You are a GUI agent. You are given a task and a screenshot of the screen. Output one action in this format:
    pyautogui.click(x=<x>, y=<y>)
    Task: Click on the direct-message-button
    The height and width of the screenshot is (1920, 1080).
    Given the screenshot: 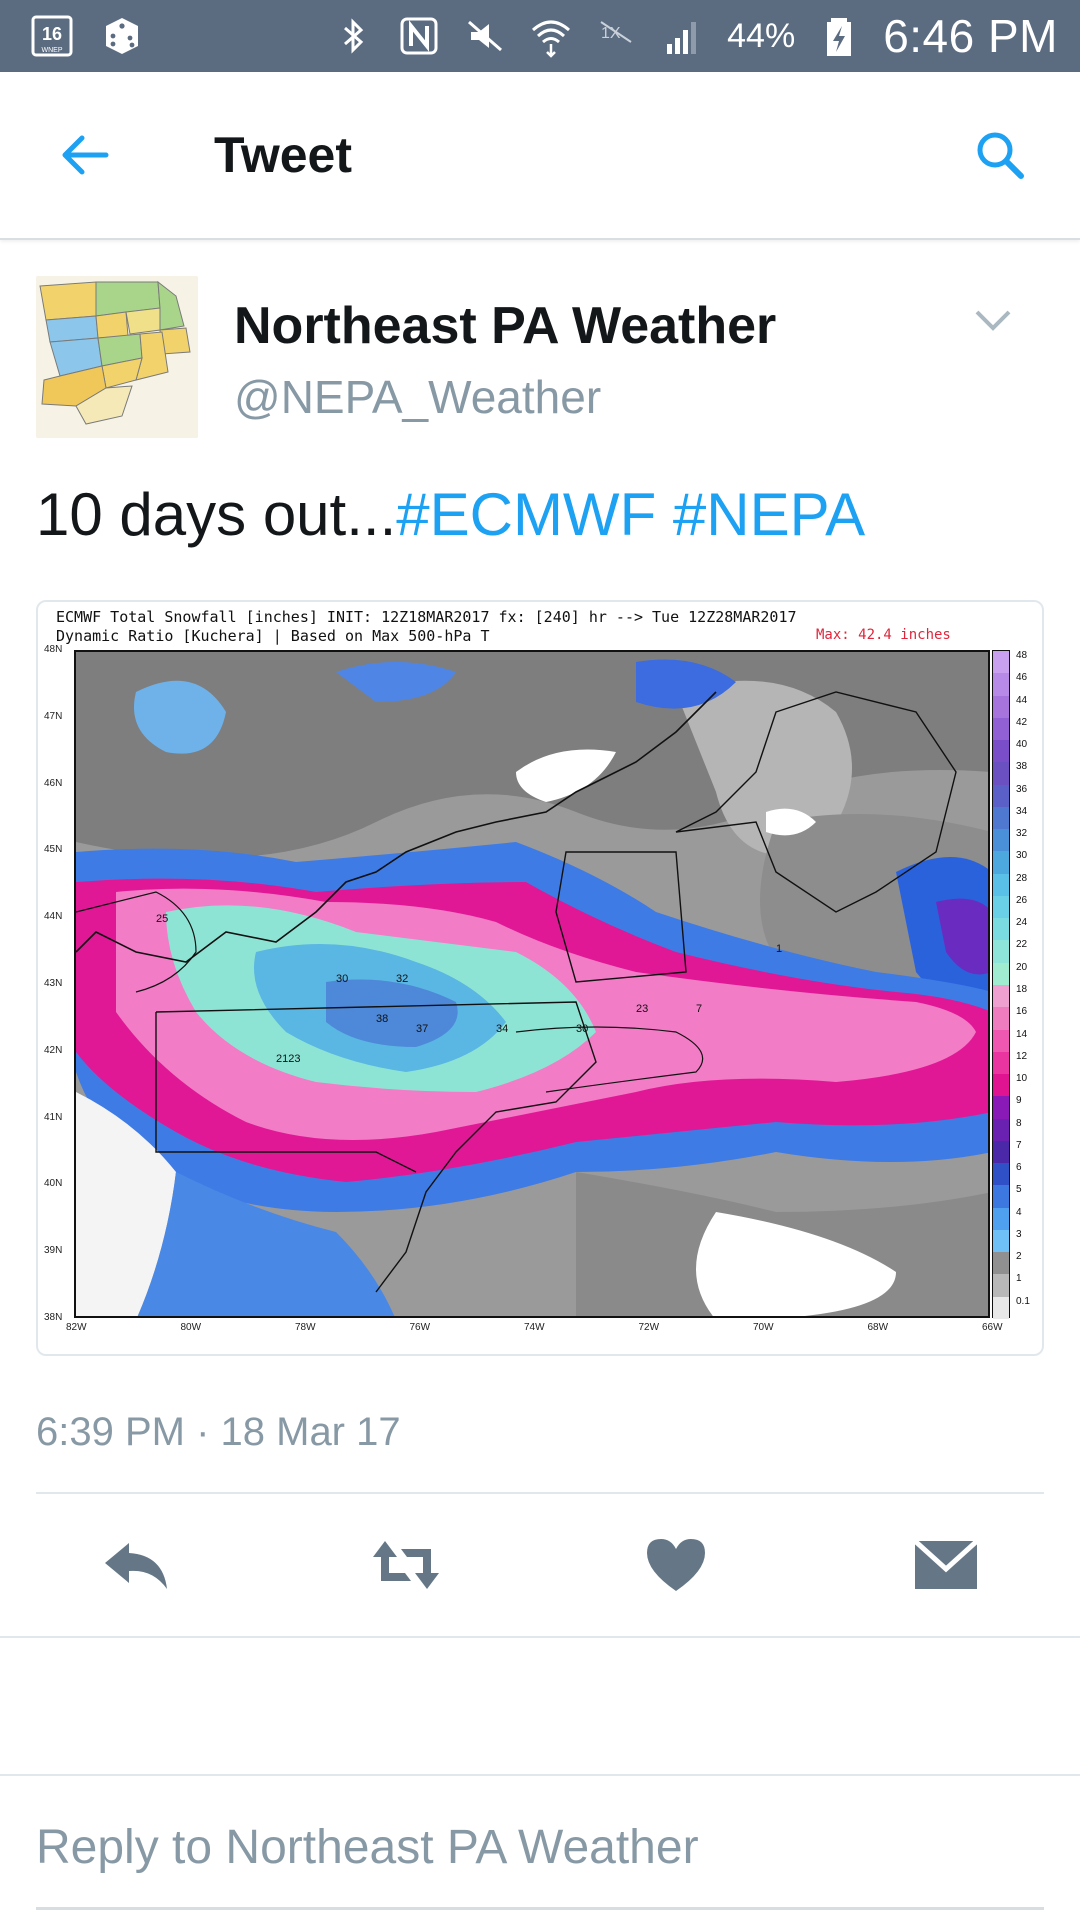 What is the action you would take?
    pyautogui.click(x=946, y=1565)
    